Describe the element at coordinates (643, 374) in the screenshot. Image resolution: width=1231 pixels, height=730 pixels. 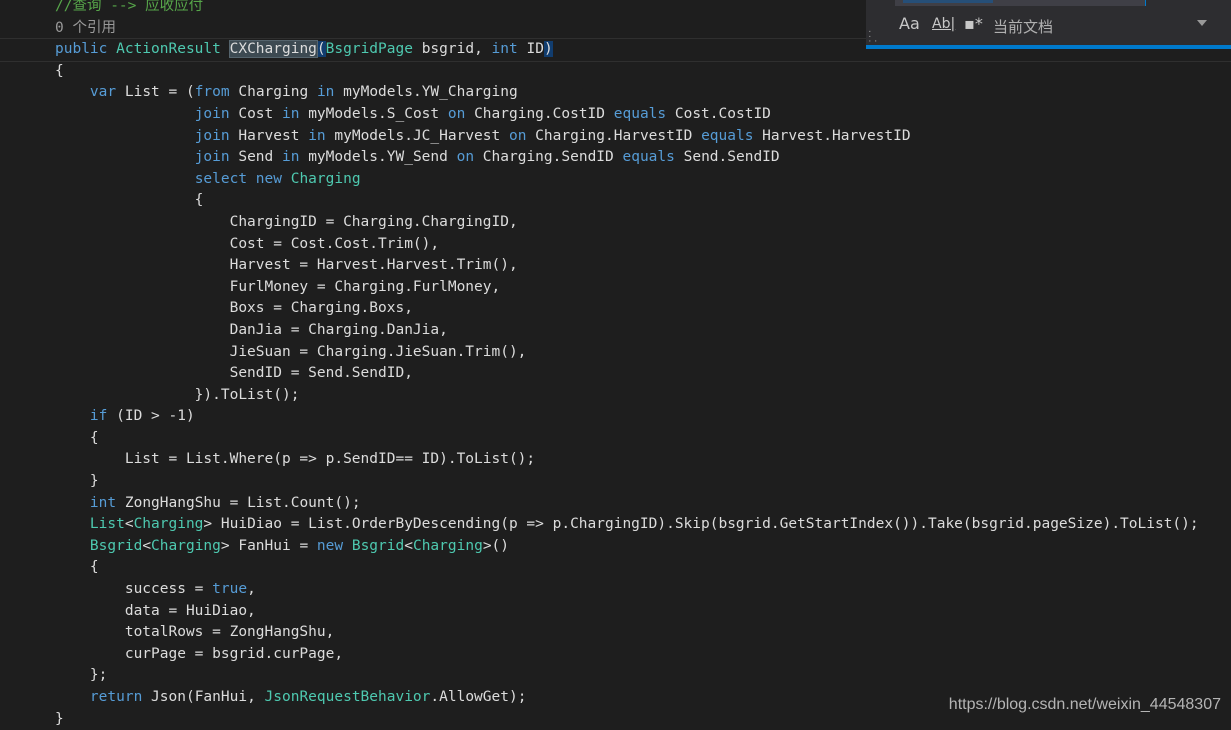
I see `code-line: SendID = Send.SendID,` at that location.